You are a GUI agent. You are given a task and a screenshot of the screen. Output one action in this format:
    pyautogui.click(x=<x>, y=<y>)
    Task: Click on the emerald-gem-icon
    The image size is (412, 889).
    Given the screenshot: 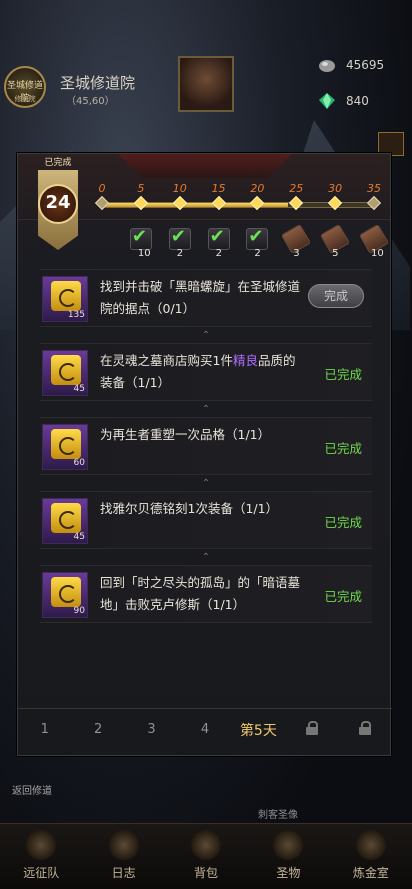 What is the action you would take?
    pyautogui.click(x=327, y=101)
    